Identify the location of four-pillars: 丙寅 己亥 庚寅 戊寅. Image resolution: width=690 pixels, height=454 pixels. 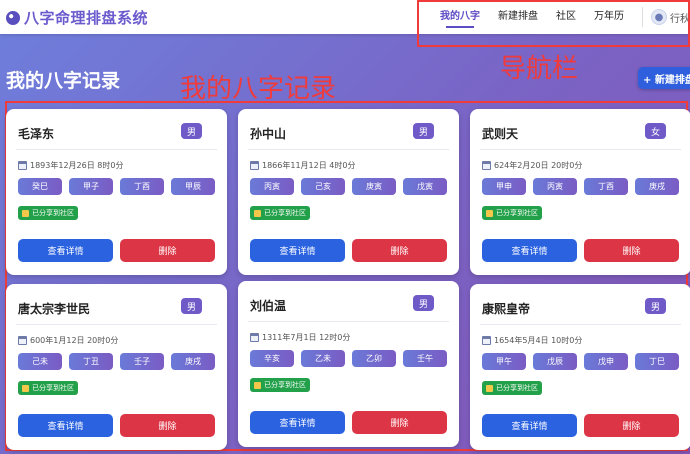
(352, 186).